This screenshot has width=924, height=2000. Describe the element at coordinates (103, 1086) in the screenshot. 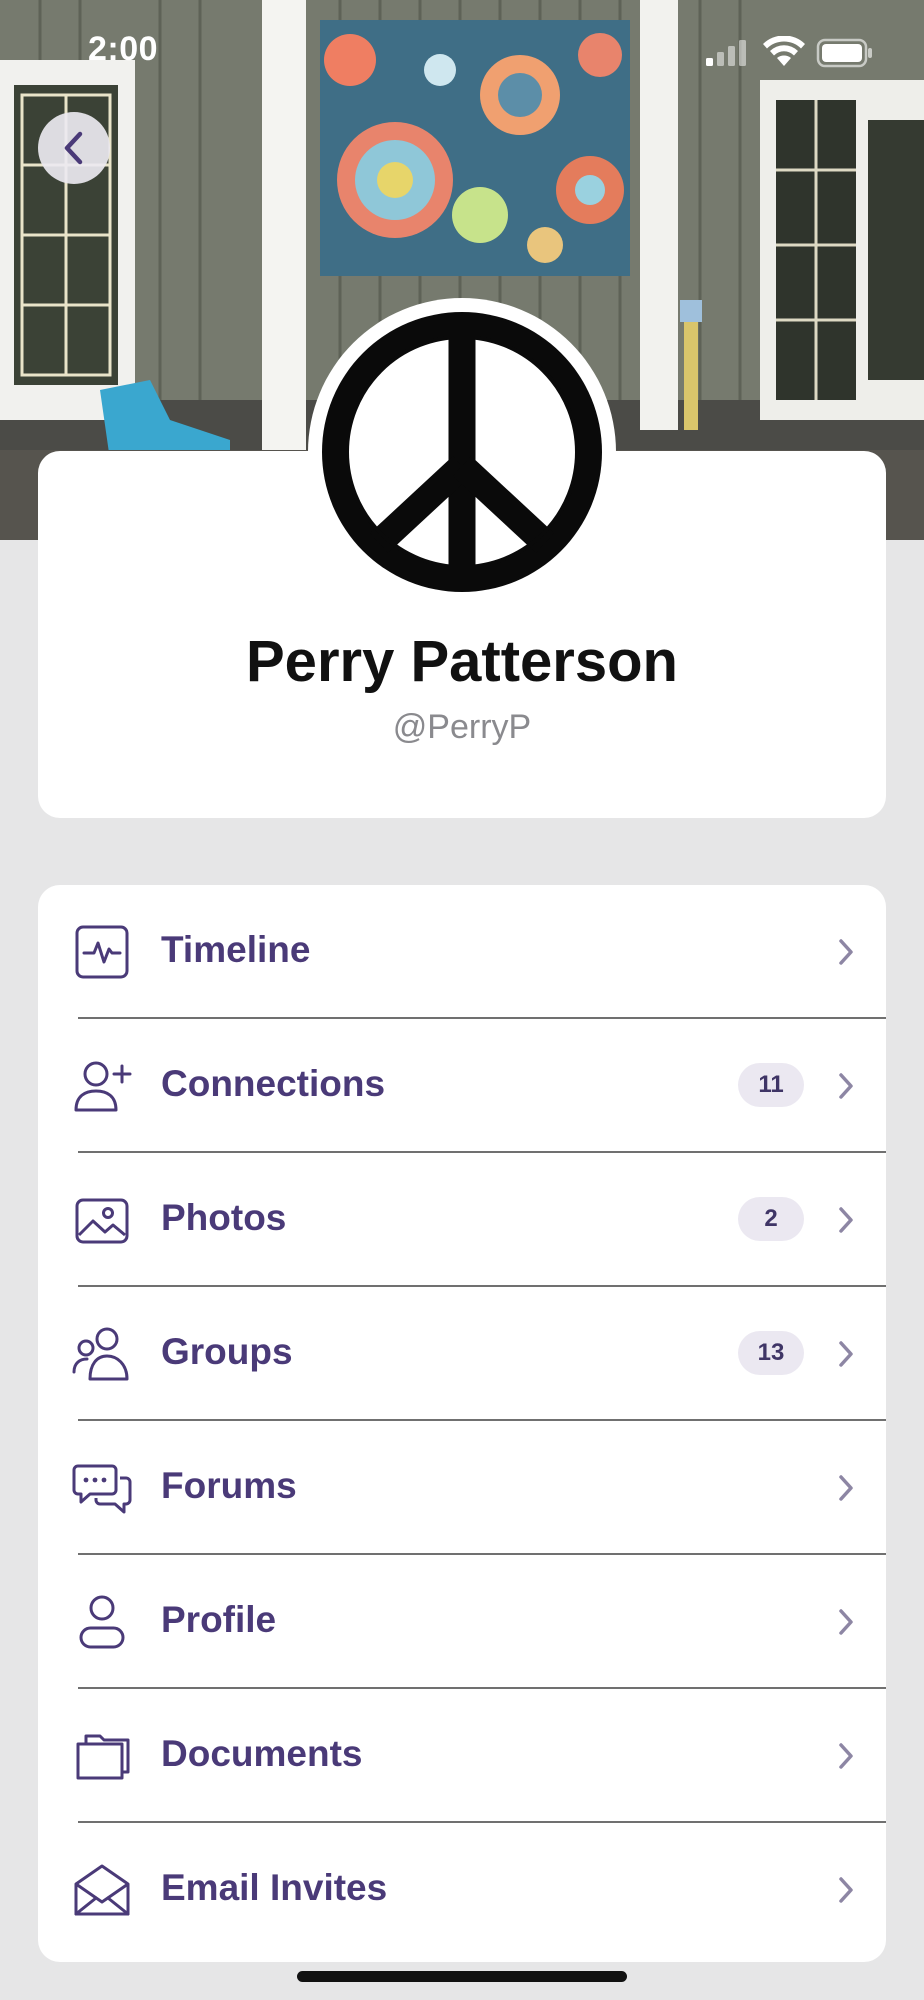

I see `add-user-icon` at that location.